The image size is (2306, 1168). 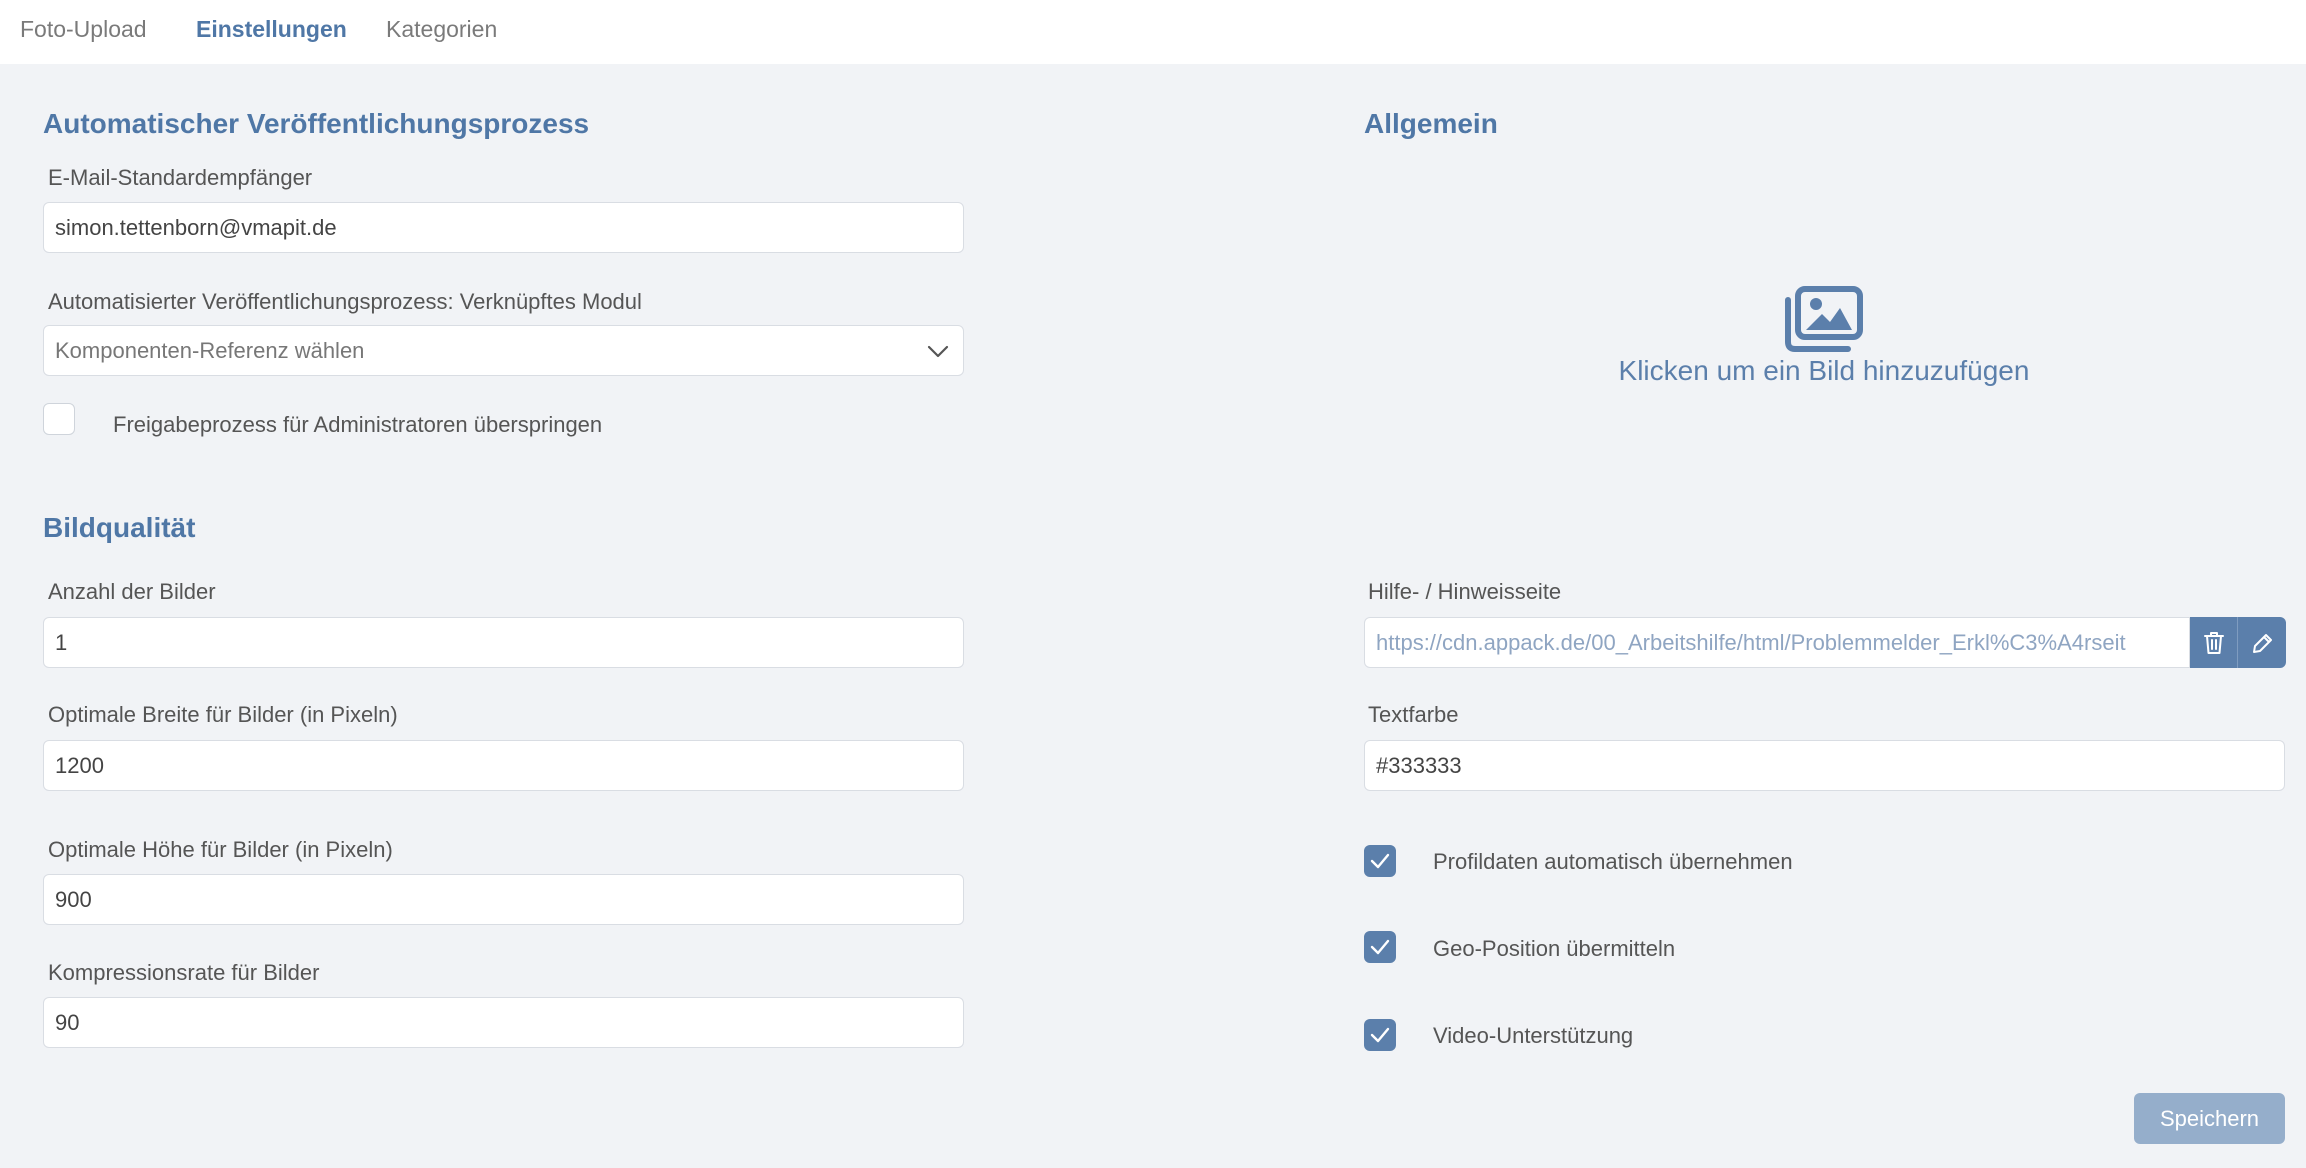 I want to click on module-select-value: Komponenten-Referenz wählen, so click(x=210, y=350).